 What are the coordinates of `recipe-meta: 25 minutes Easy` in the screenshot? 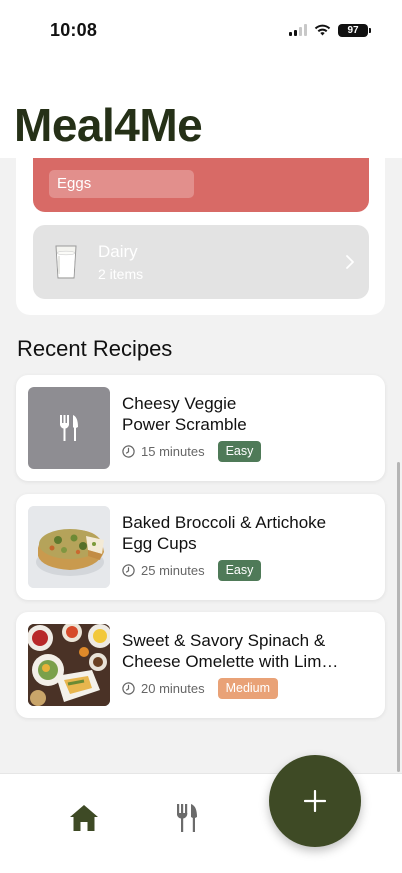 It's located at (192, 570).